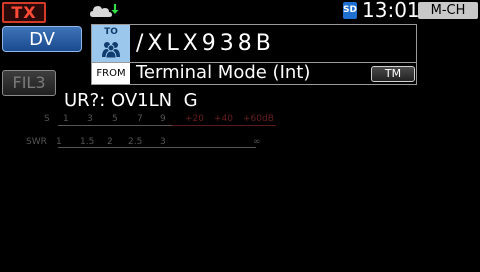  Describe the element at coordinates (257, 142) in the screenshot. I see `swr-meter-tick: ∞` at that location.